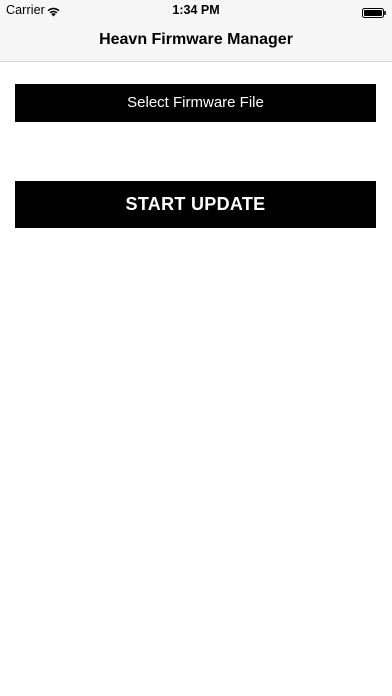 Image resolution: width=392 pixels, height=696 pixels. Describe the element at coordinates (374, 11) in the screenshot. I see `battery-icon` at that location.